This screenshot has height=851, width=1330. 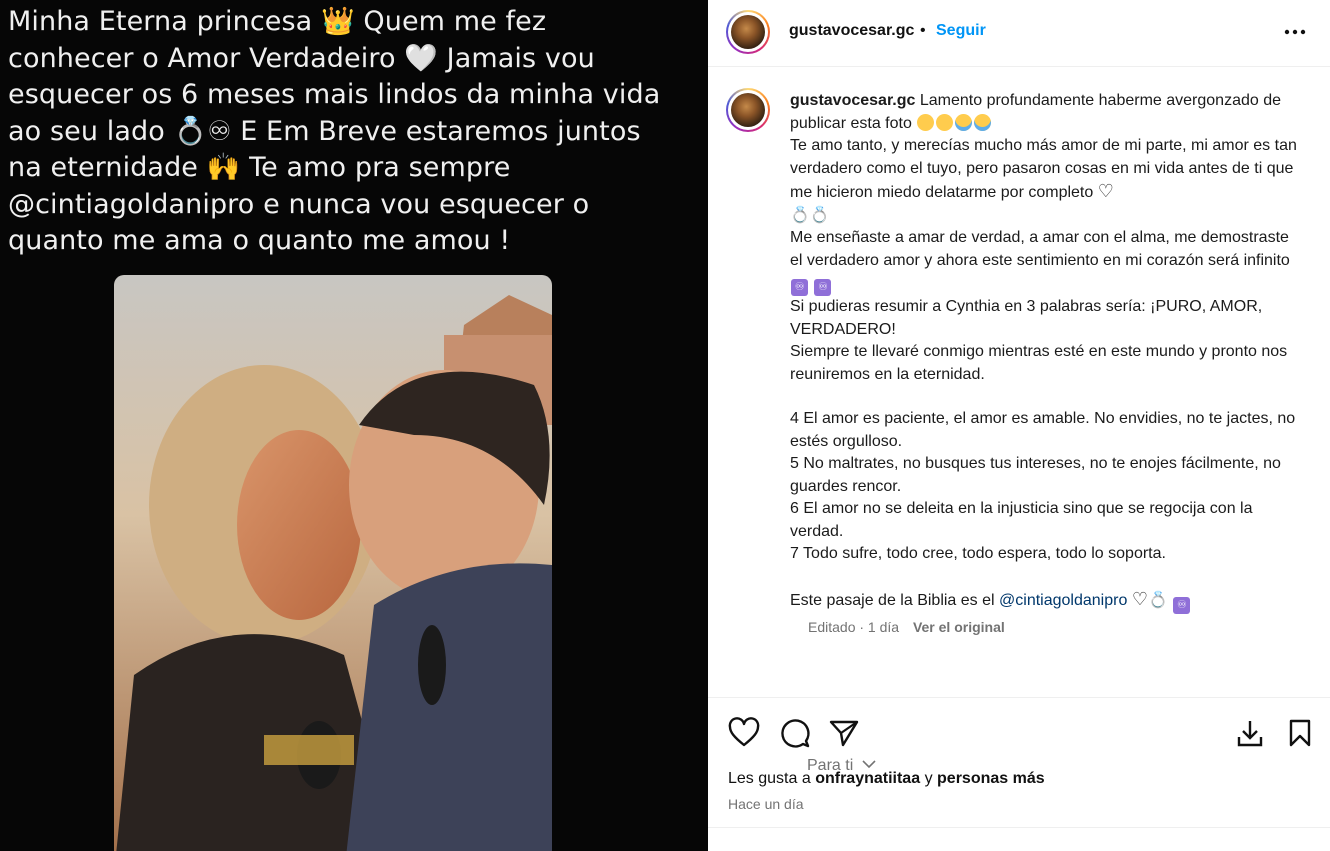 What do you see at coordinates (991, 778) in the screenshot?
I see `likes-others: personas más` at bounding box center [991, 778].